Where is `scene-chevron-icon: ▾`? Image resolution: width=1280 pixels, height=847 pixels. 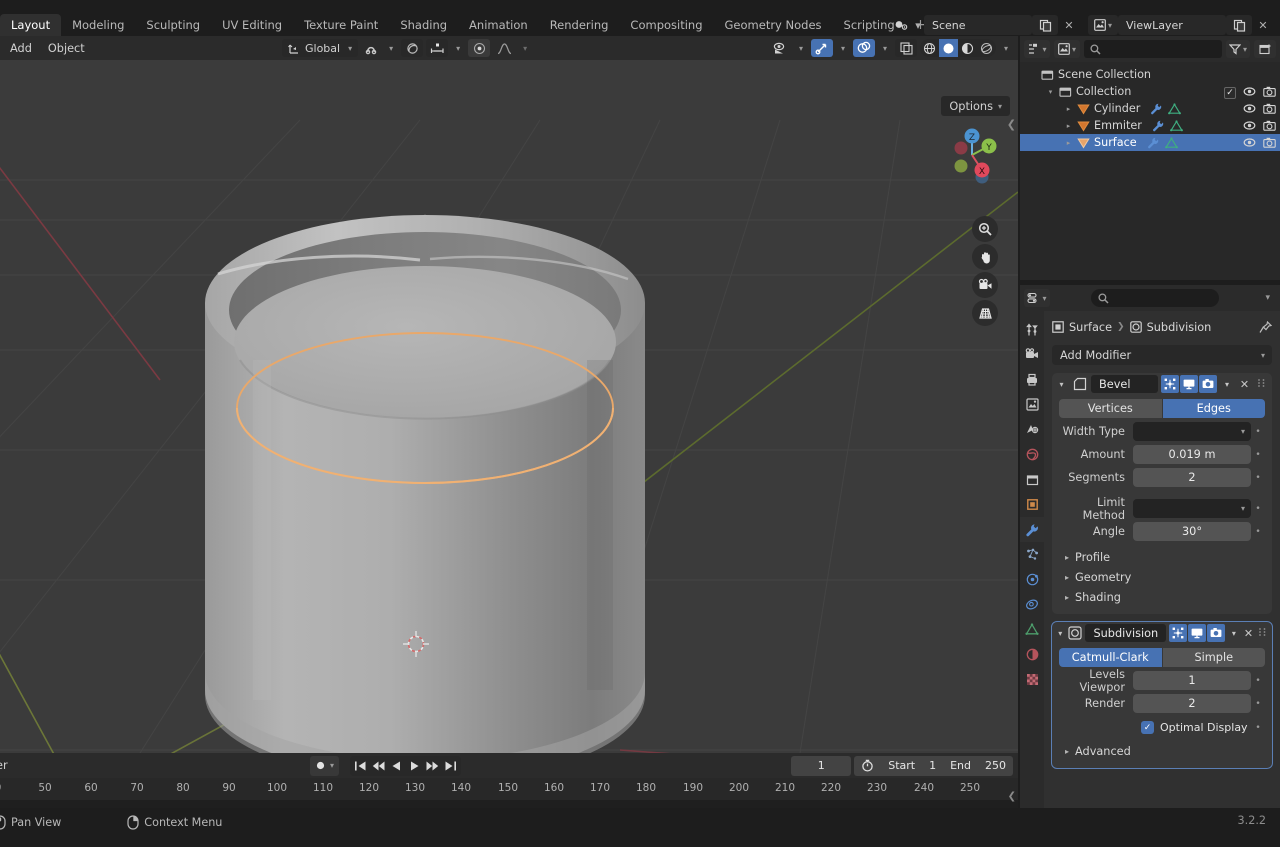
scene-chevron-icon: ▾ is located at coordinates (918, 25).